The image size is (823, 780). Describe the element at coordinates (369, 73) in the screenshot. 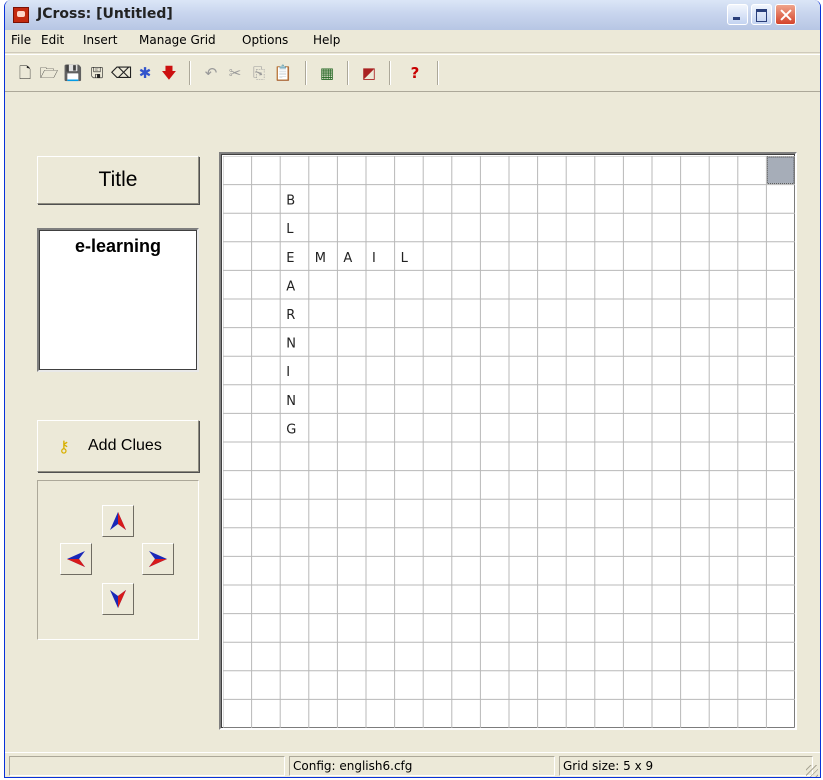

I see `configuration-icon: ◩` at that location.